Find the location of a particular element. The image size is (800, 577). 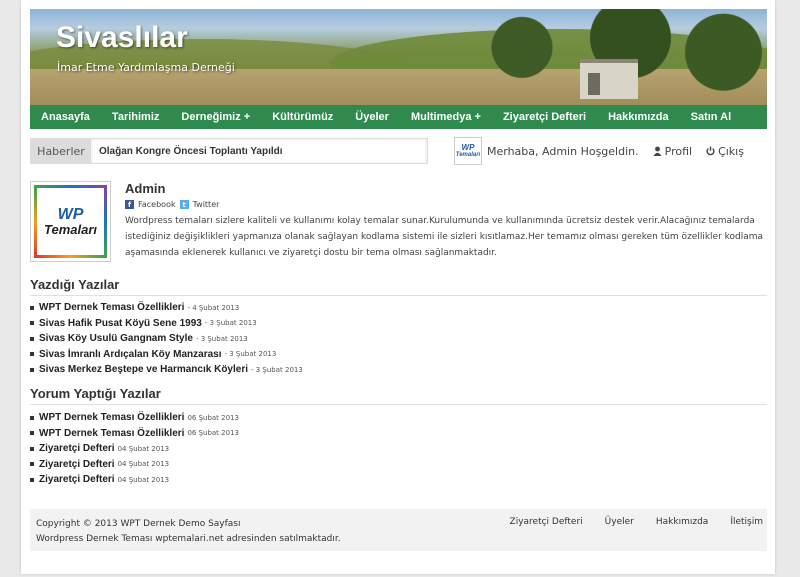

footer-link-iletisim: İletişim is located at coordinates (746, 522).